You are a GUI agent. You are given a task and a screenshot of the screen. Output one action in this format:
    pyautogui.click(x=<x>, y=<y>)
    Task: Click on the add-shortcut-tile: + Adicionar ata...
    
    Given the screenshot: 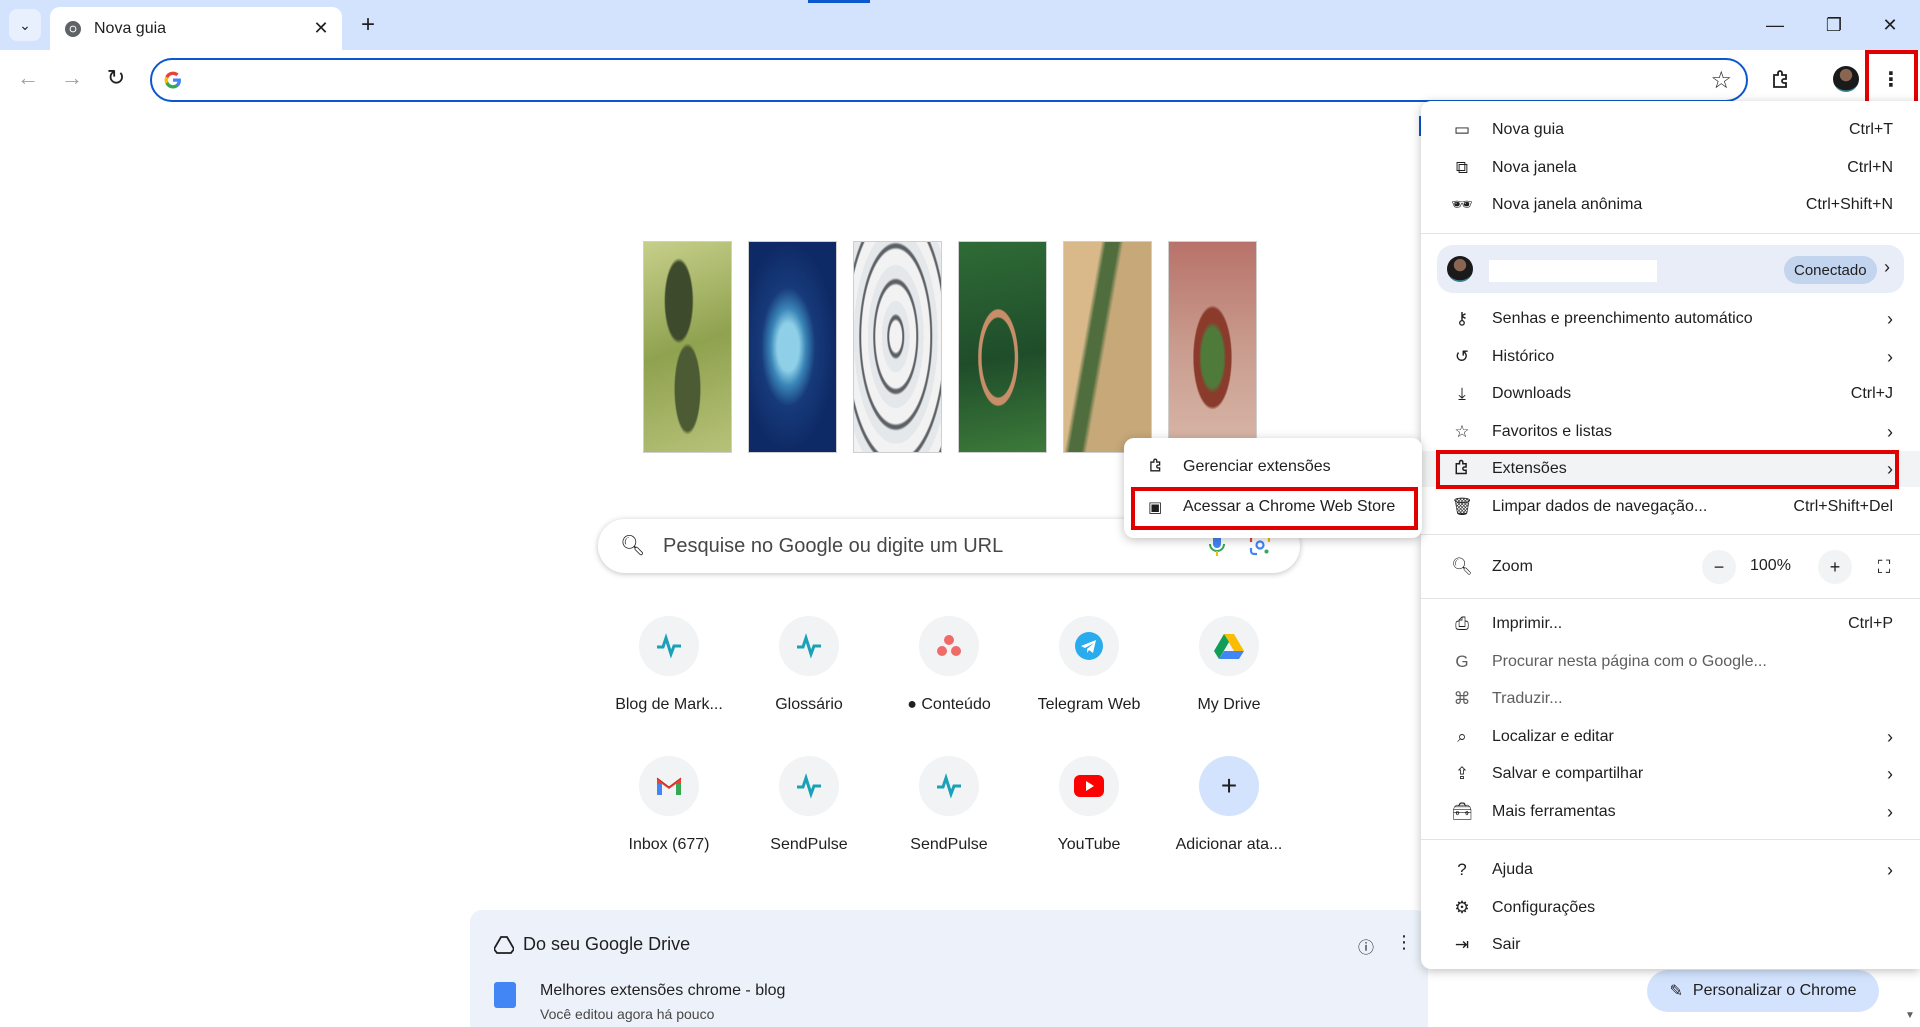 What is the action you would take?
    pyautogui.click(x=1229, y=811)
    